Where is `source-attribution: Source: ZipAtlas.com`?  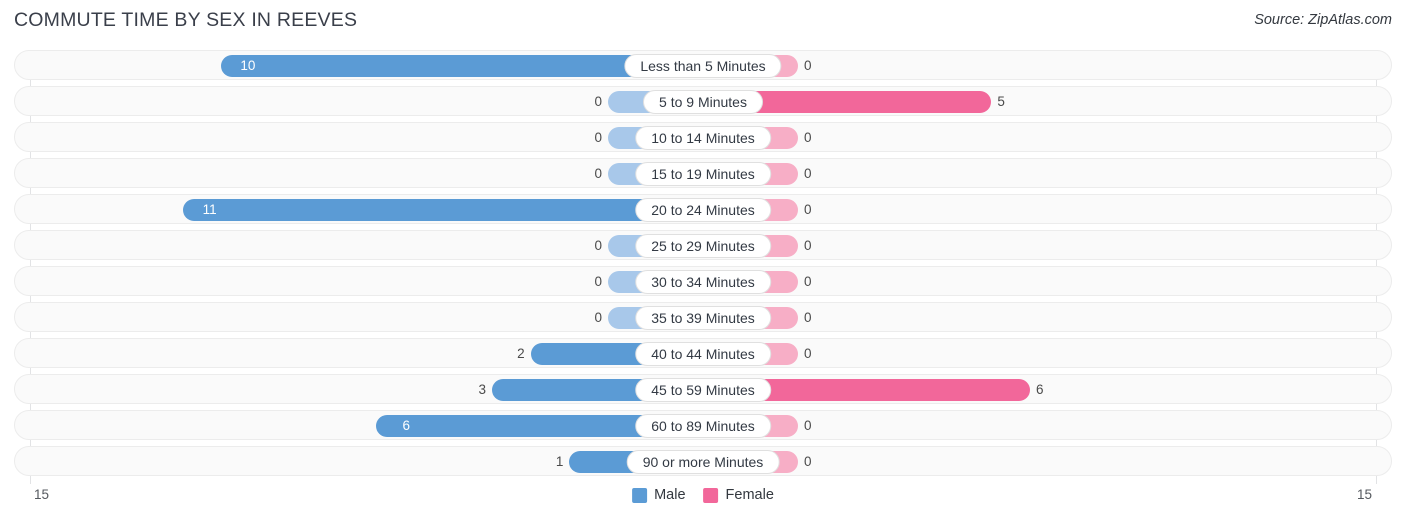 source-attribution: Source: ZipAtlas.com is located at coordinates (1323, 20).